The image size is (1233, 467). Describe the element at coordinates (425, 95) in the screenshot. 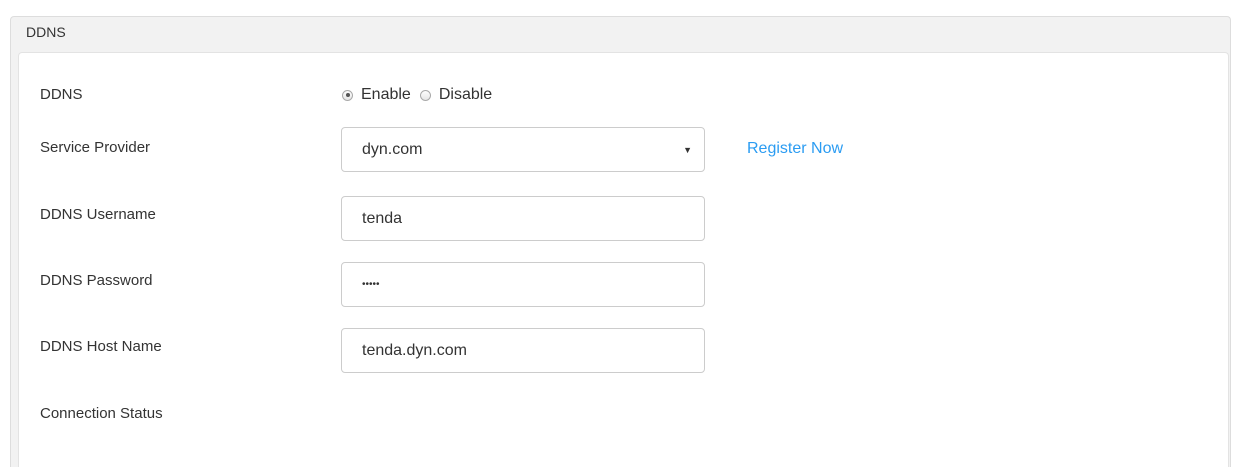

I see `disable-radio` at that location.